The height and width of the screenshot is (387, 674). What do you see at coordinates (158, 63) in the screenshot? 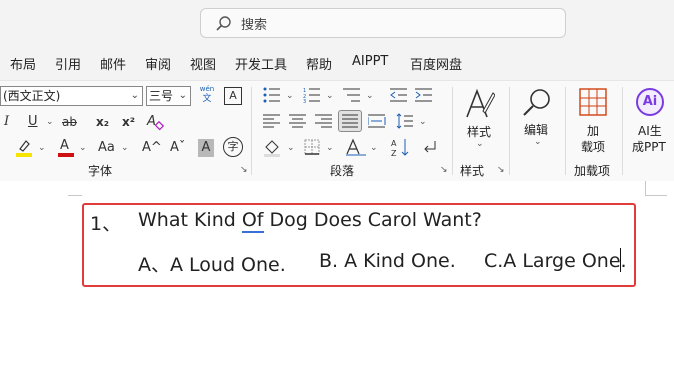
I see `menu-item-review: 审阅` at bounding box center [158, 63].